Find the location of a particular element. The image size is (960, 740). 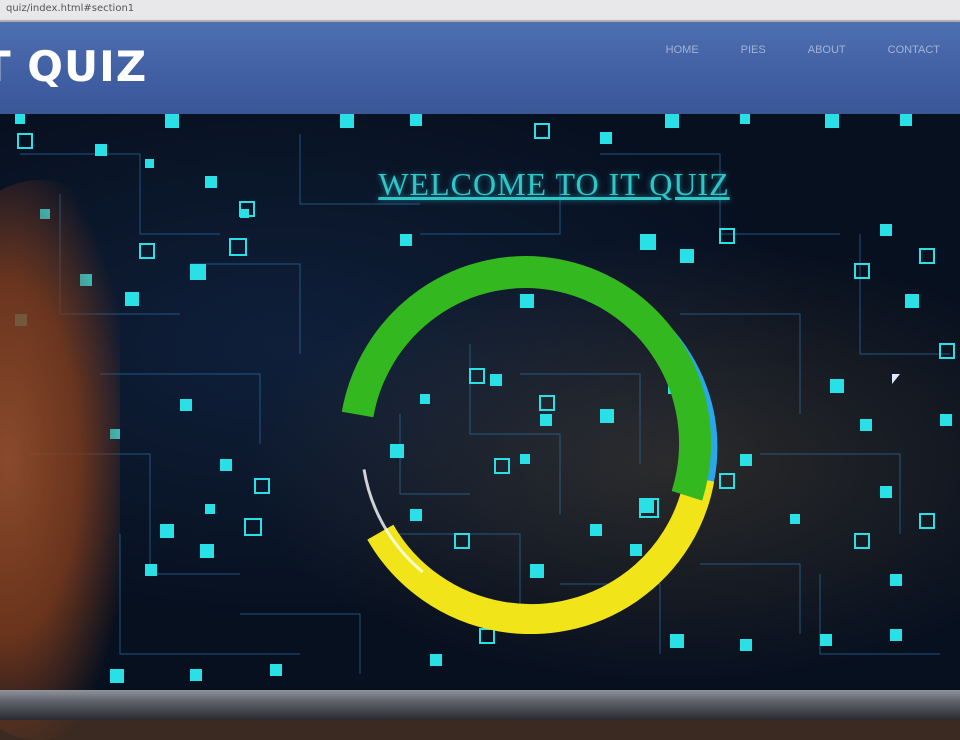

site-brand: T QUIZ is located at coordinates (73, 66).